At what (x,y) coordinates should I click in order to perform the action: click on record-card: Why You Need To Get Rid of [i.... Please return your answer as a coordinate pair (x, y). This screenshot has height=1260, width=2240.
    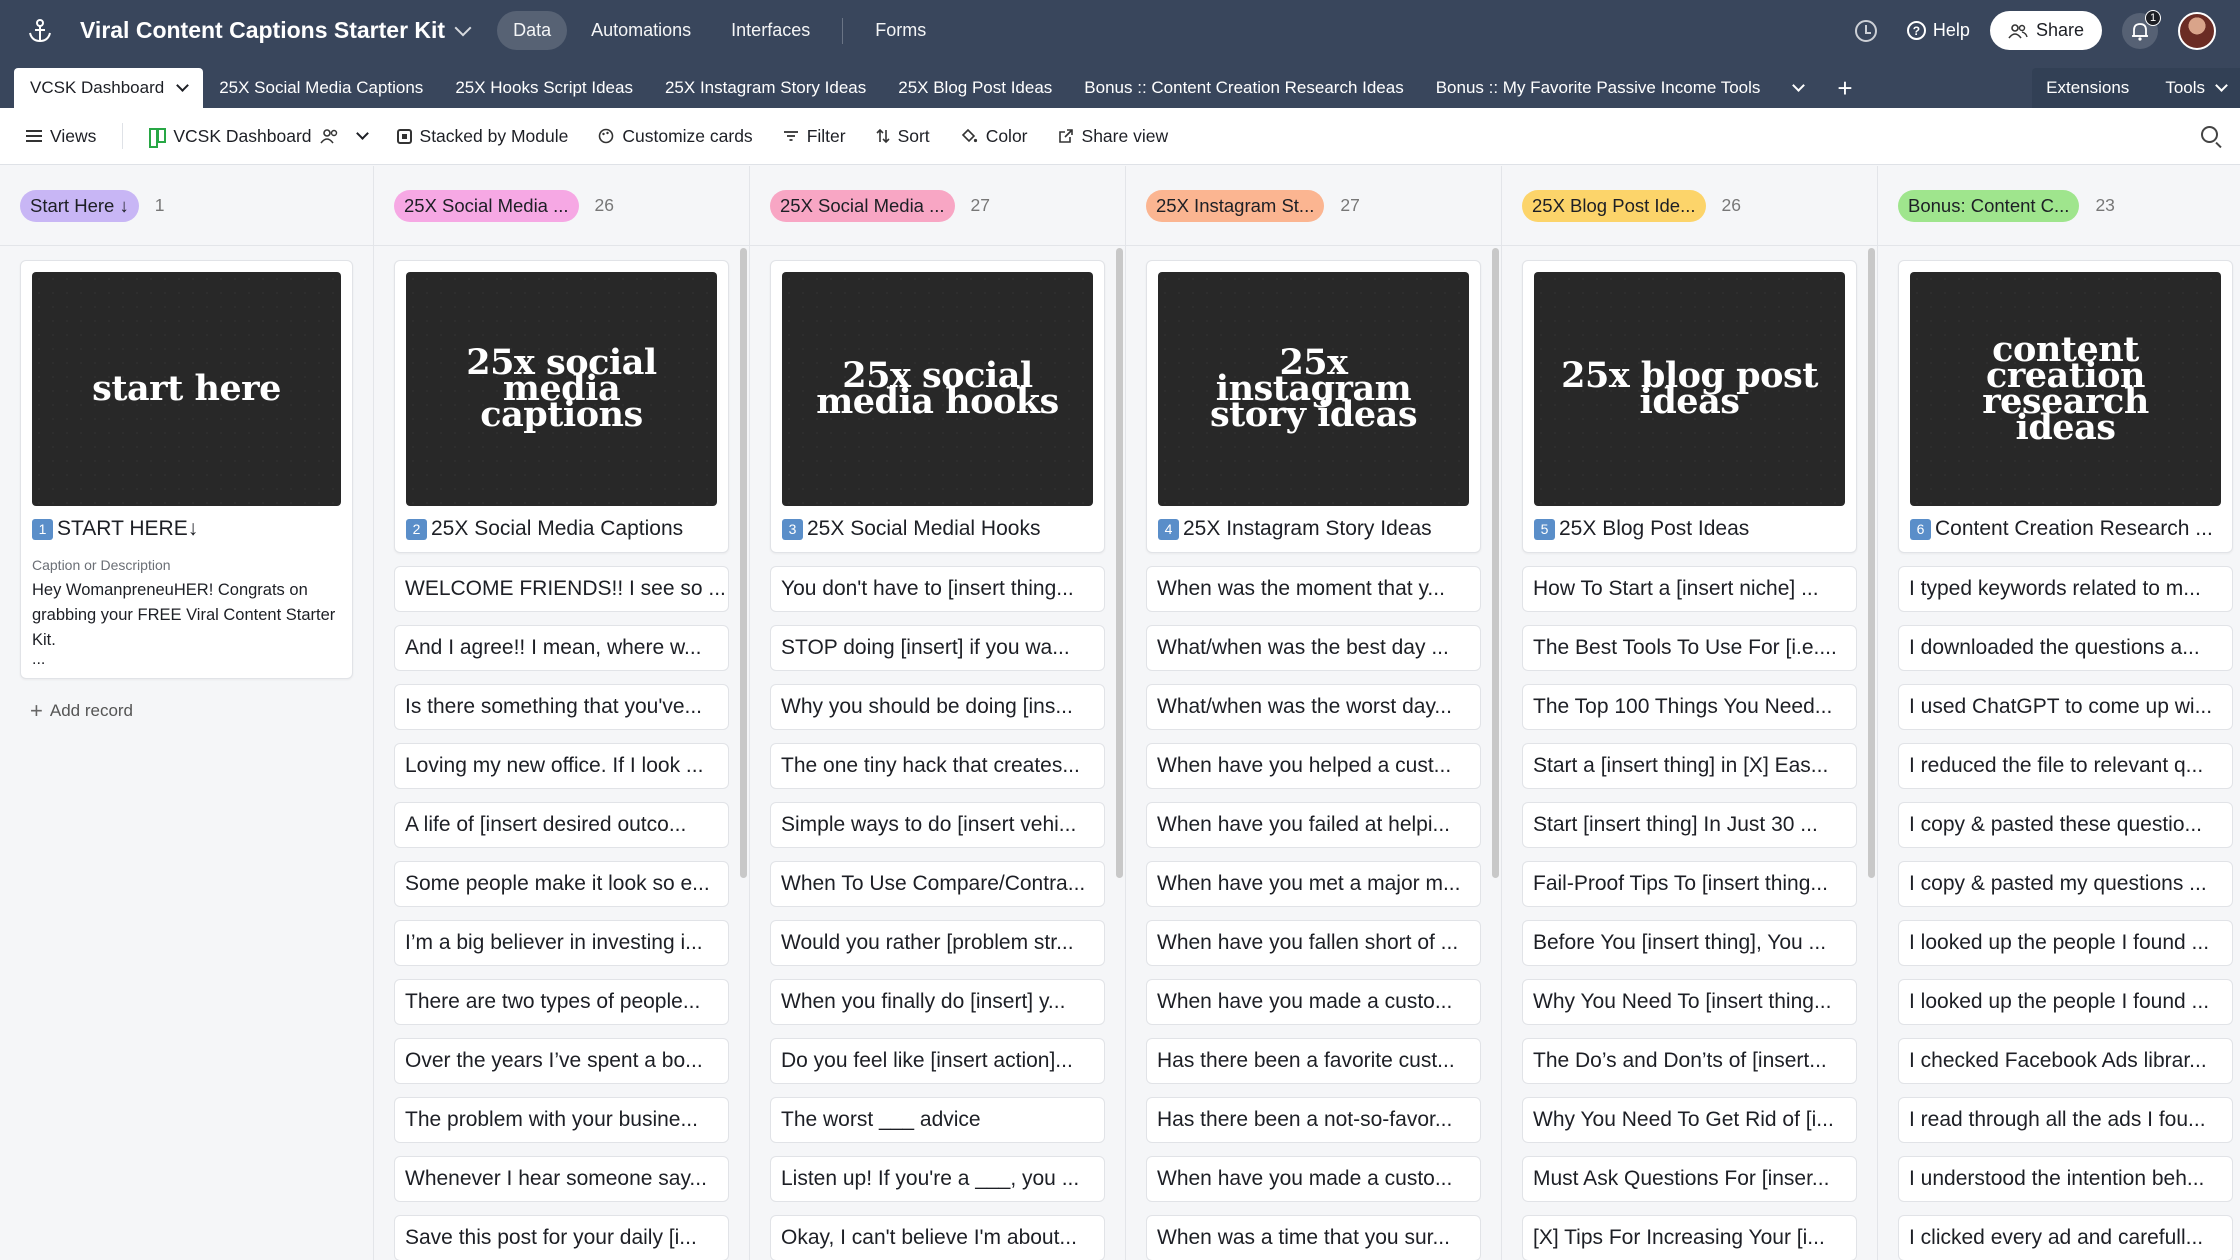
    Looking at the image, I should click on (1689, 1120).